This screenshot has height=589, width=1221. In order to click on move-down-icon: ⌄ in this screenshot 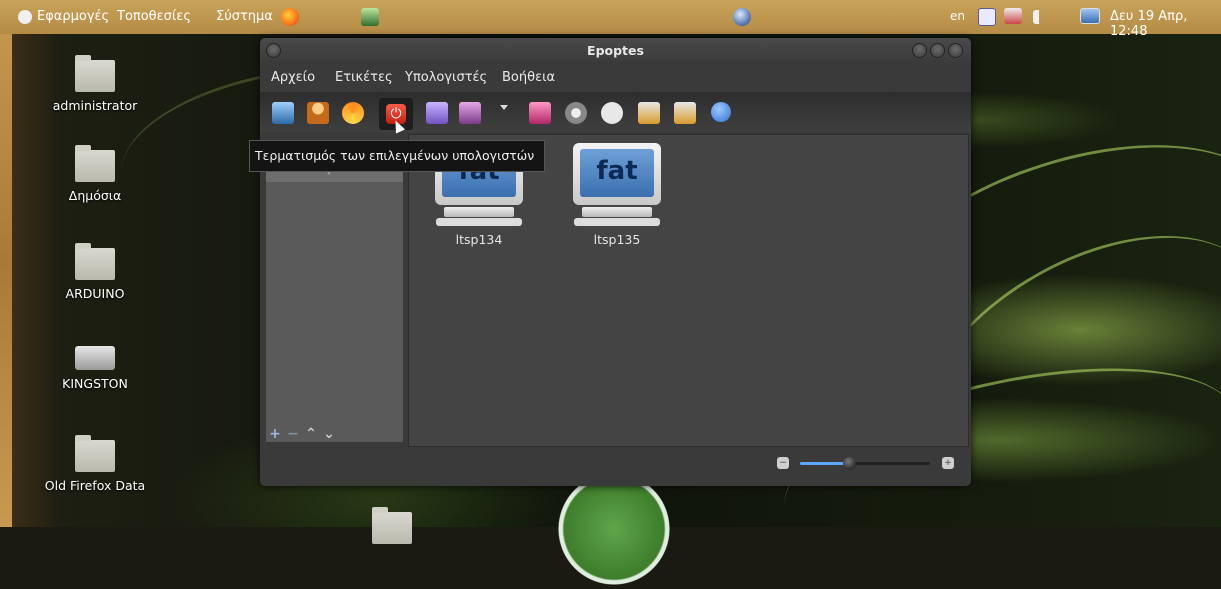, I will do `click(329, 434)`.